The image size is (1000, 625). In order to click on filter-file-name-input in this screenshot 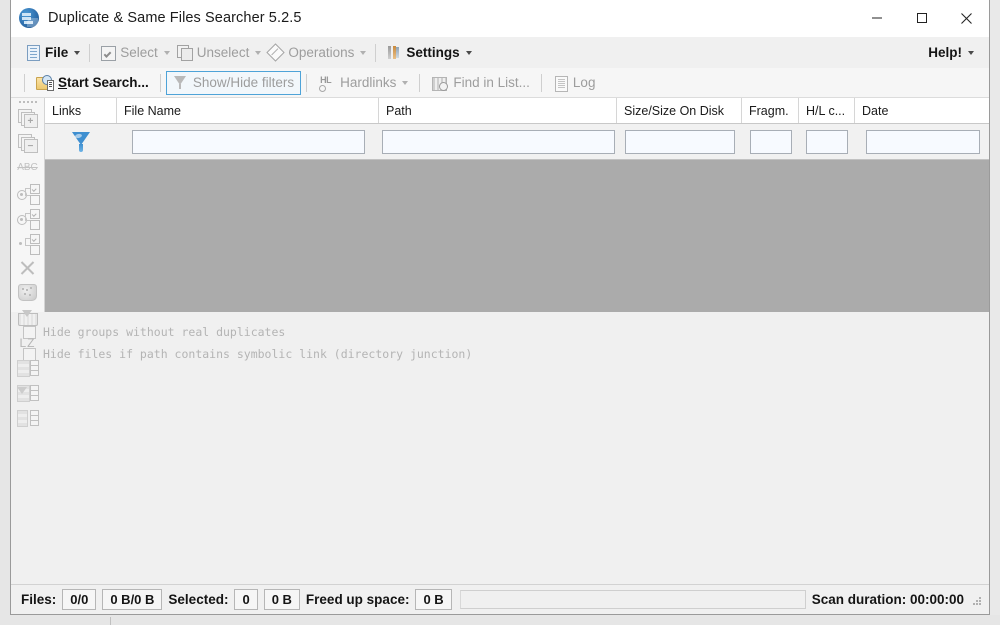, I will do `click(248, 141)`.